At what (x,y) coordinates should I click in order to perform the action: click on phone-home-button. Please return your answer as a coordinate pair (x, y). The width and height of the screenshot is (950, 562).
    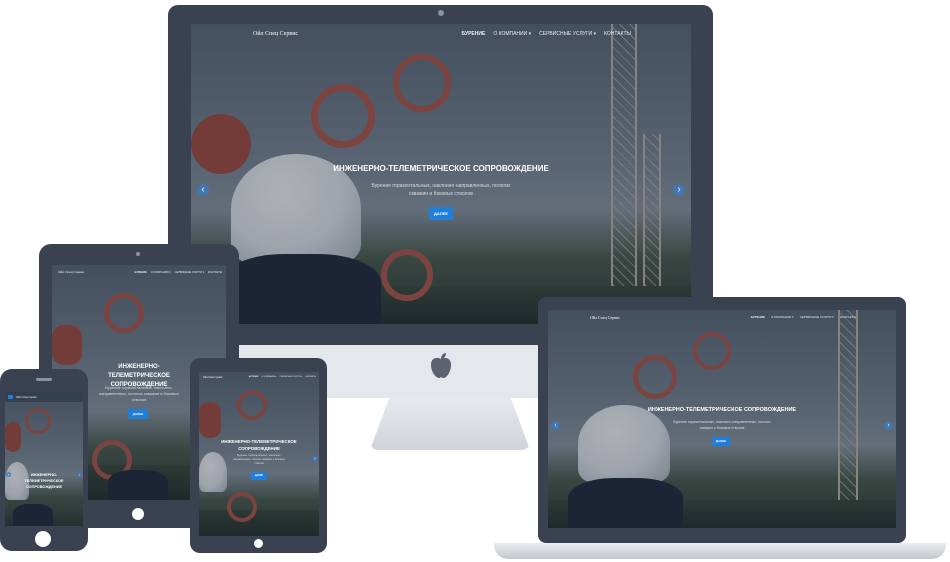
    Looking at the image, I should click on (43, 539).